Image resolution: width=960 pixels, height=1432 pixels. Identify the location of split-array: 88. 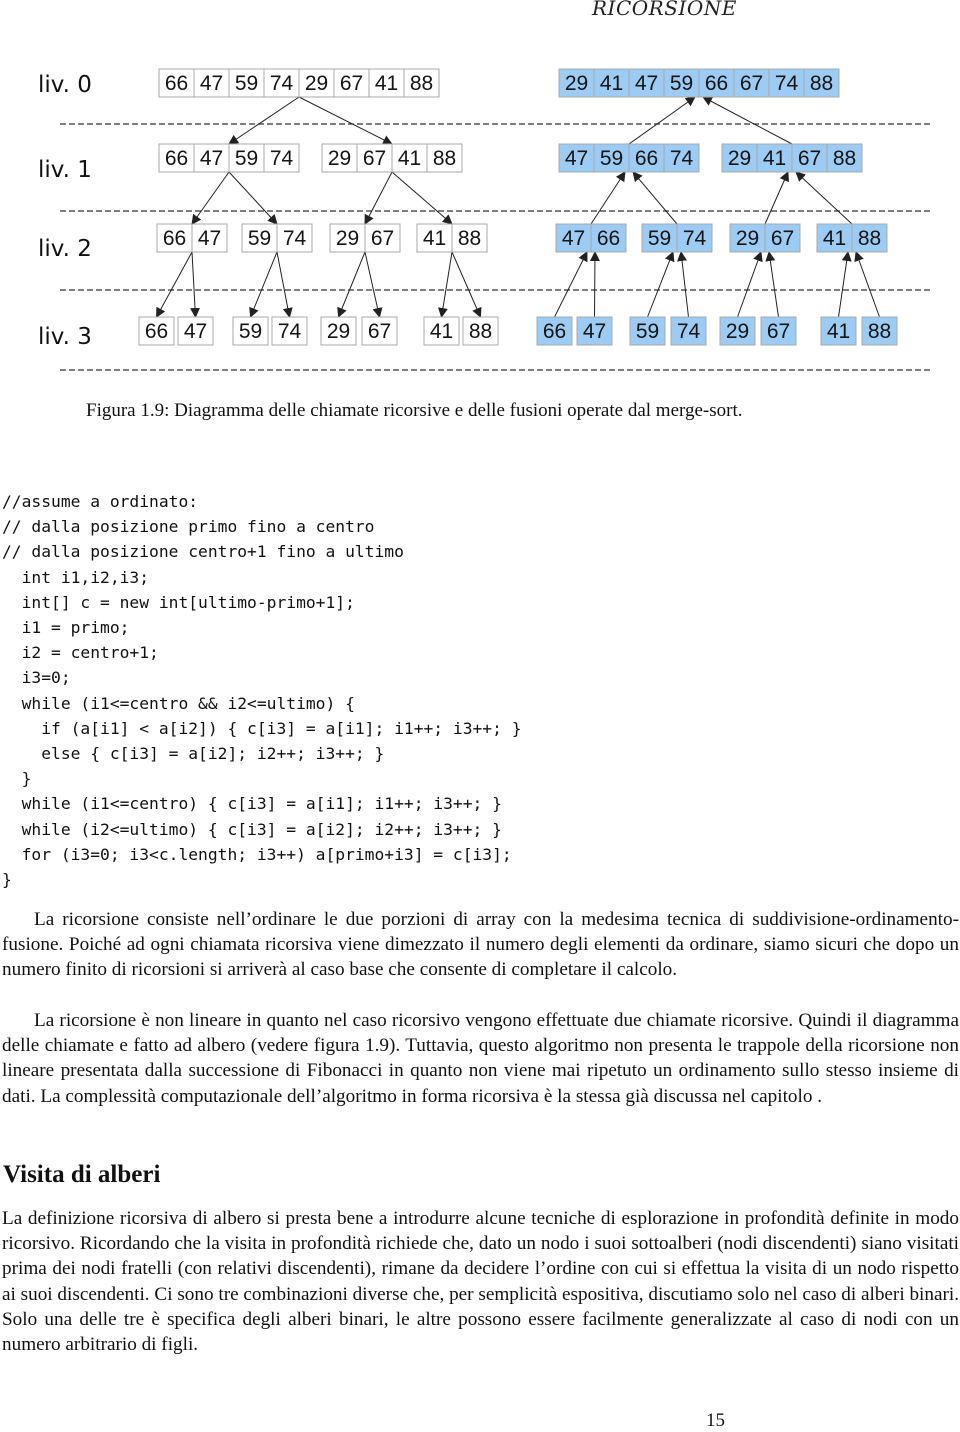
(480, 331).